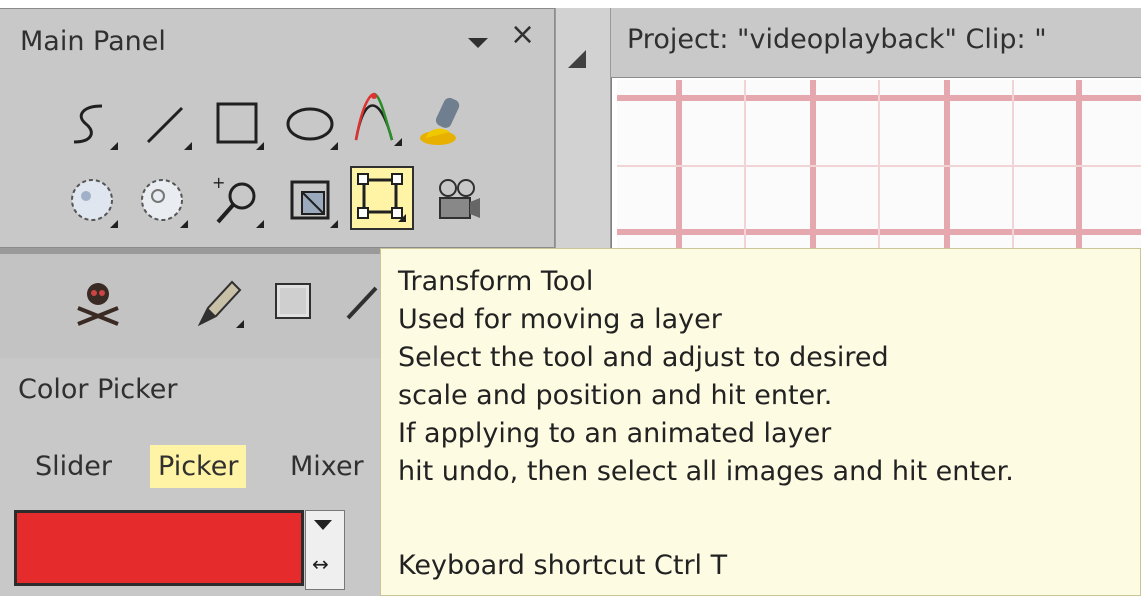  Describe the element at coordinates (560, 319) in the screenshot. I see `tooltip-line: Used for moving a layer` at that location.